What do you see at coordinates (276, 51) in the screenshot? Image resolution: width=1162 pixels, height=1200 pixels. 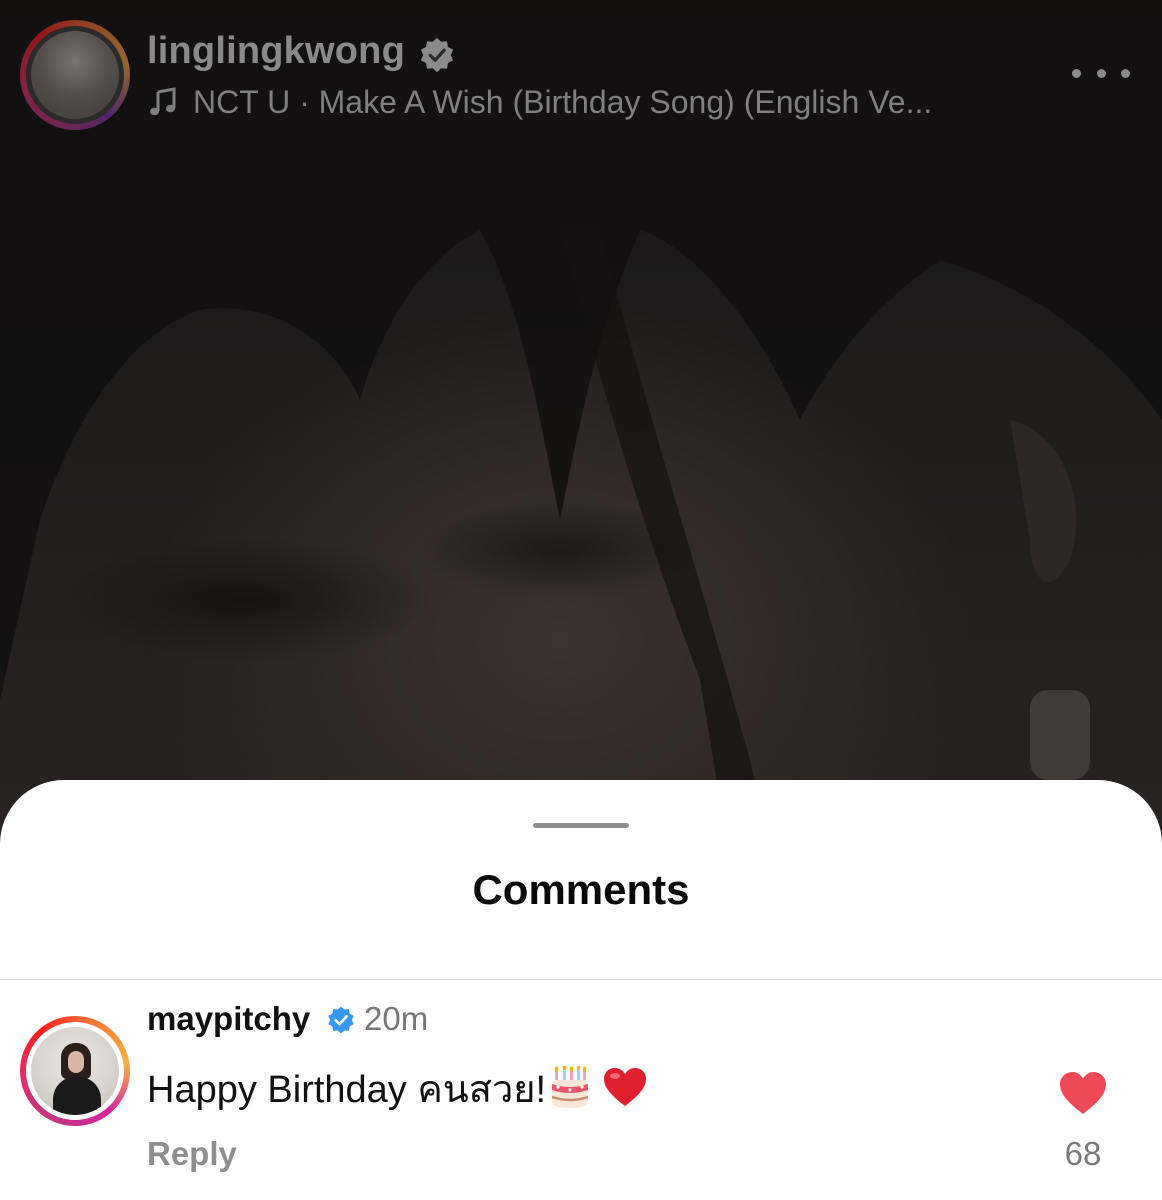 I see `story-username: linglingkwong` at bounding box center [276, 51].